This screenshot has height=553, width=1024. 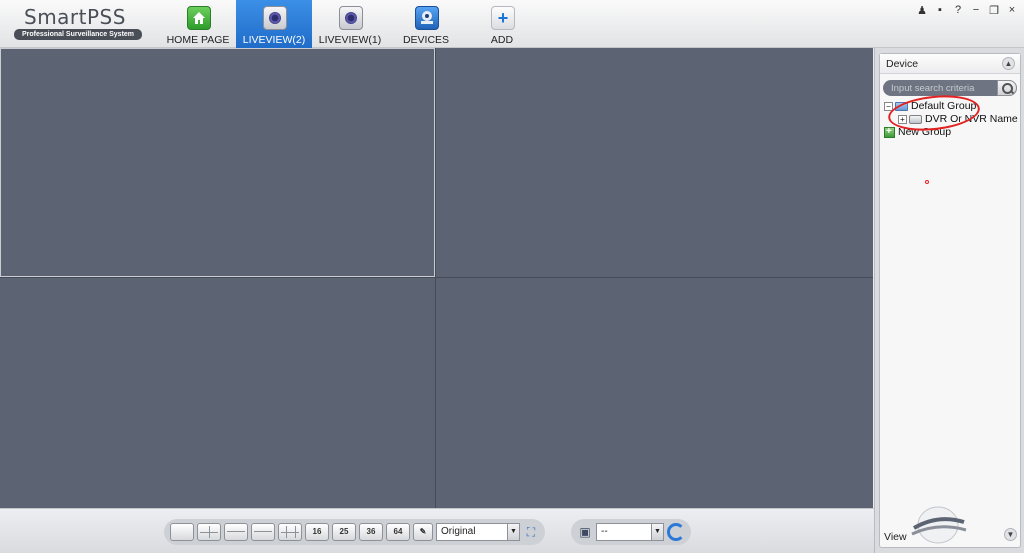 I want to click on aspect-ratio-value: Original, so click(x=458, y=531).